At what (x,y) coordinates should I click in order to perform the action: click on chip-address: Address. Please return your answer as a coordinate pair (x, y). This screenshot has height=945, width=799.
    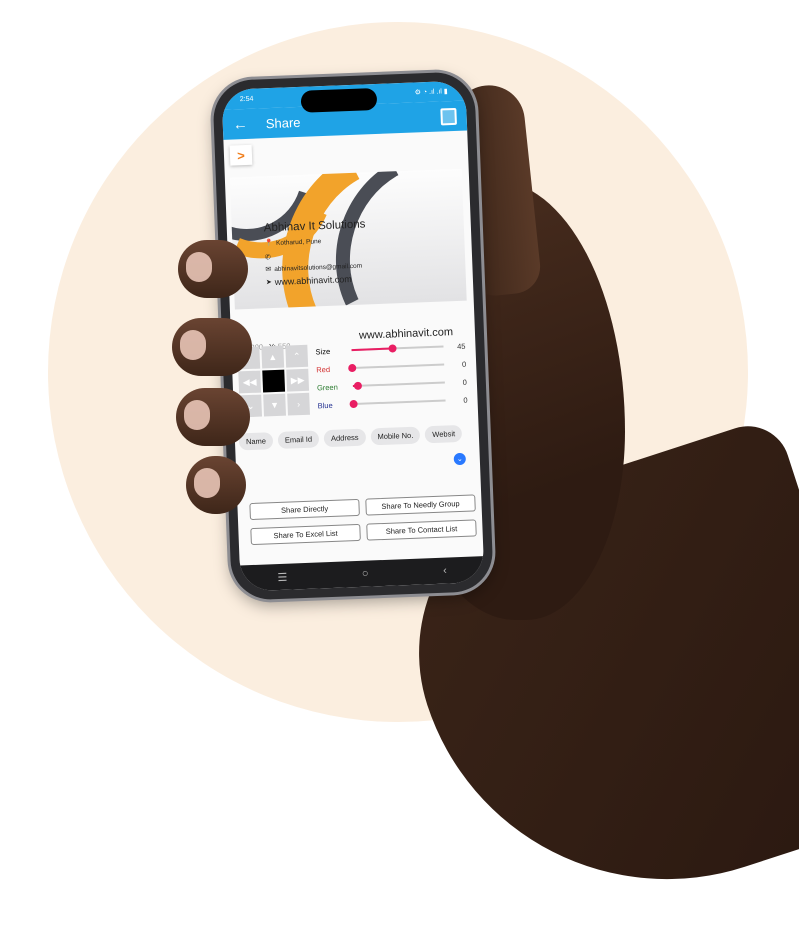
    Looking at the image, I should click on (344, 438).